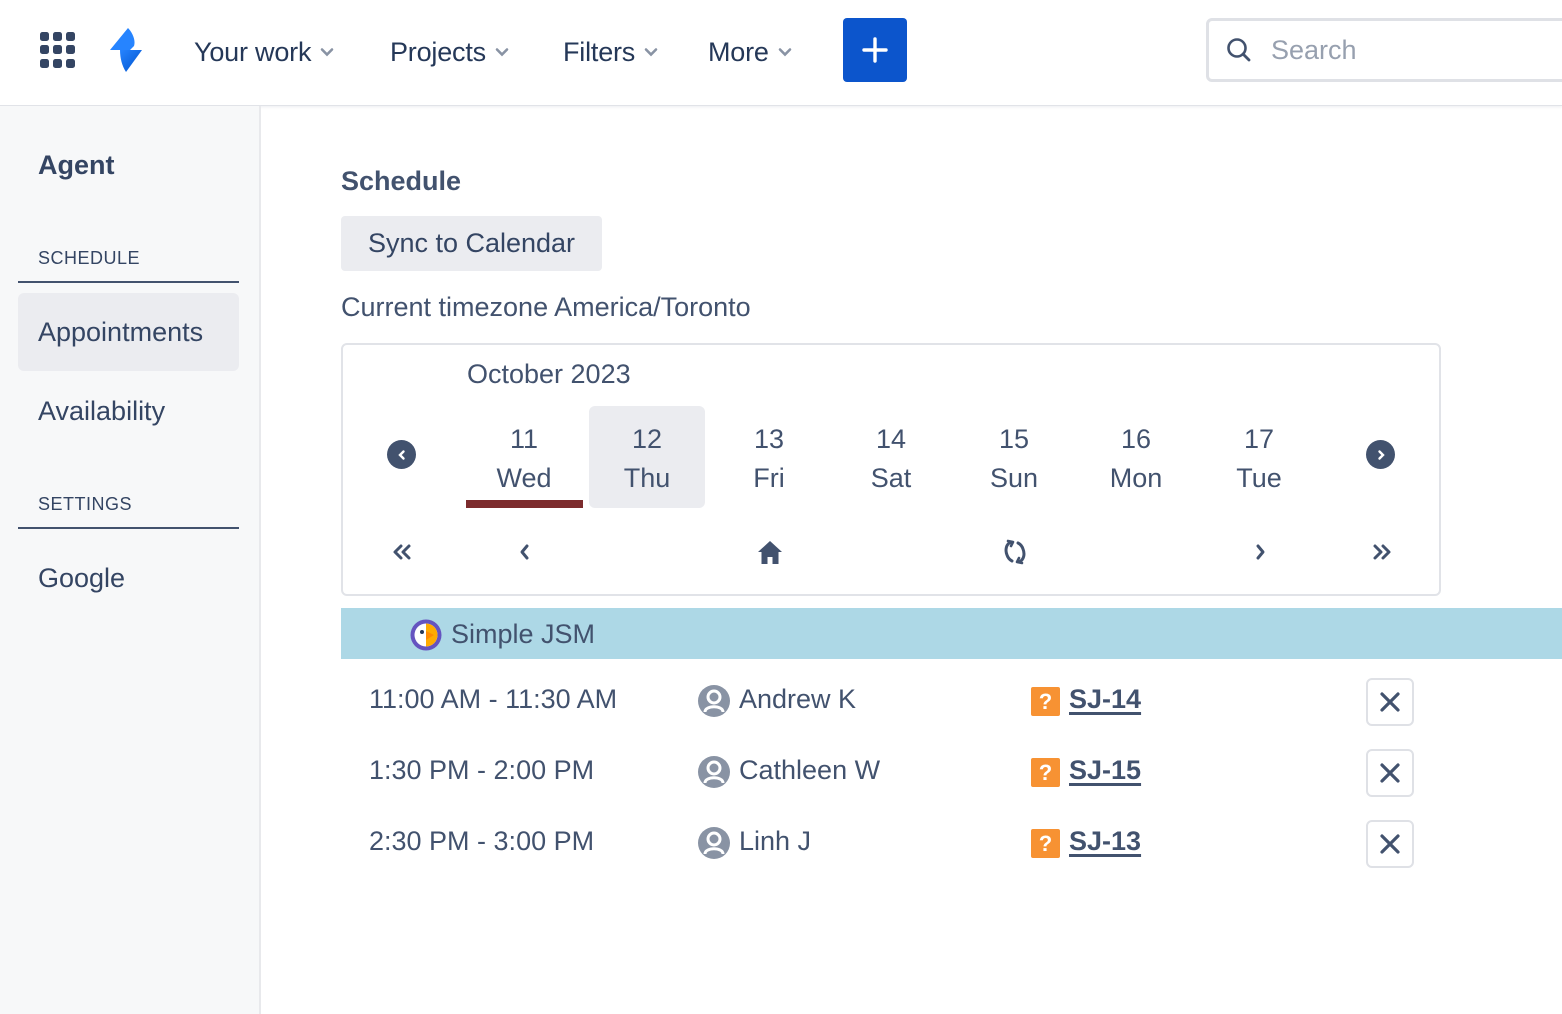 The width and height of the screenshot is (1562, 1014). I want to click on customer-name: Cathleen W, so click(810, 770).